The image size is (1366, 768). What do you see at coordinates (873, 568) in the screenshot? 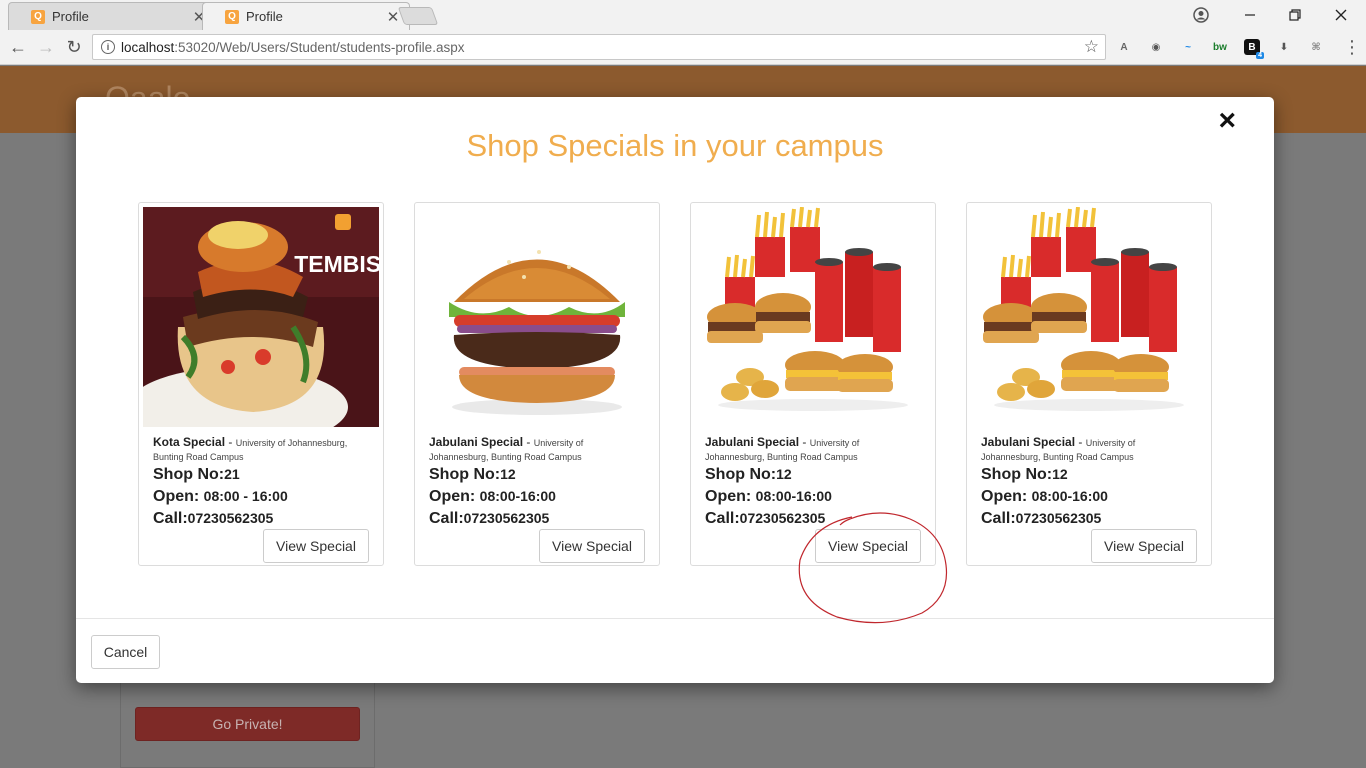
I see `annotation-circle` at bounding box center [873, 568].